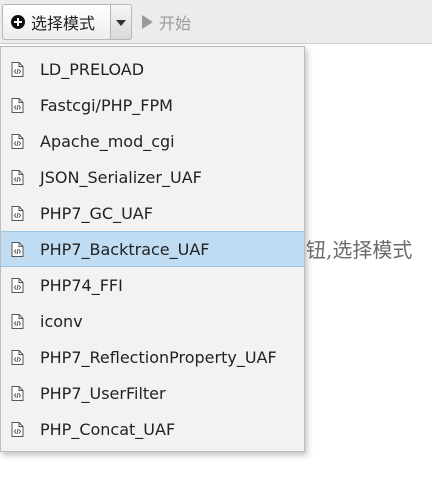  What do you see at coordinates (158, 357) in the screenshot?
I see `menu-item-label: PHP7_ReflectionProperty_UAF` at bounding box center [158, 357].